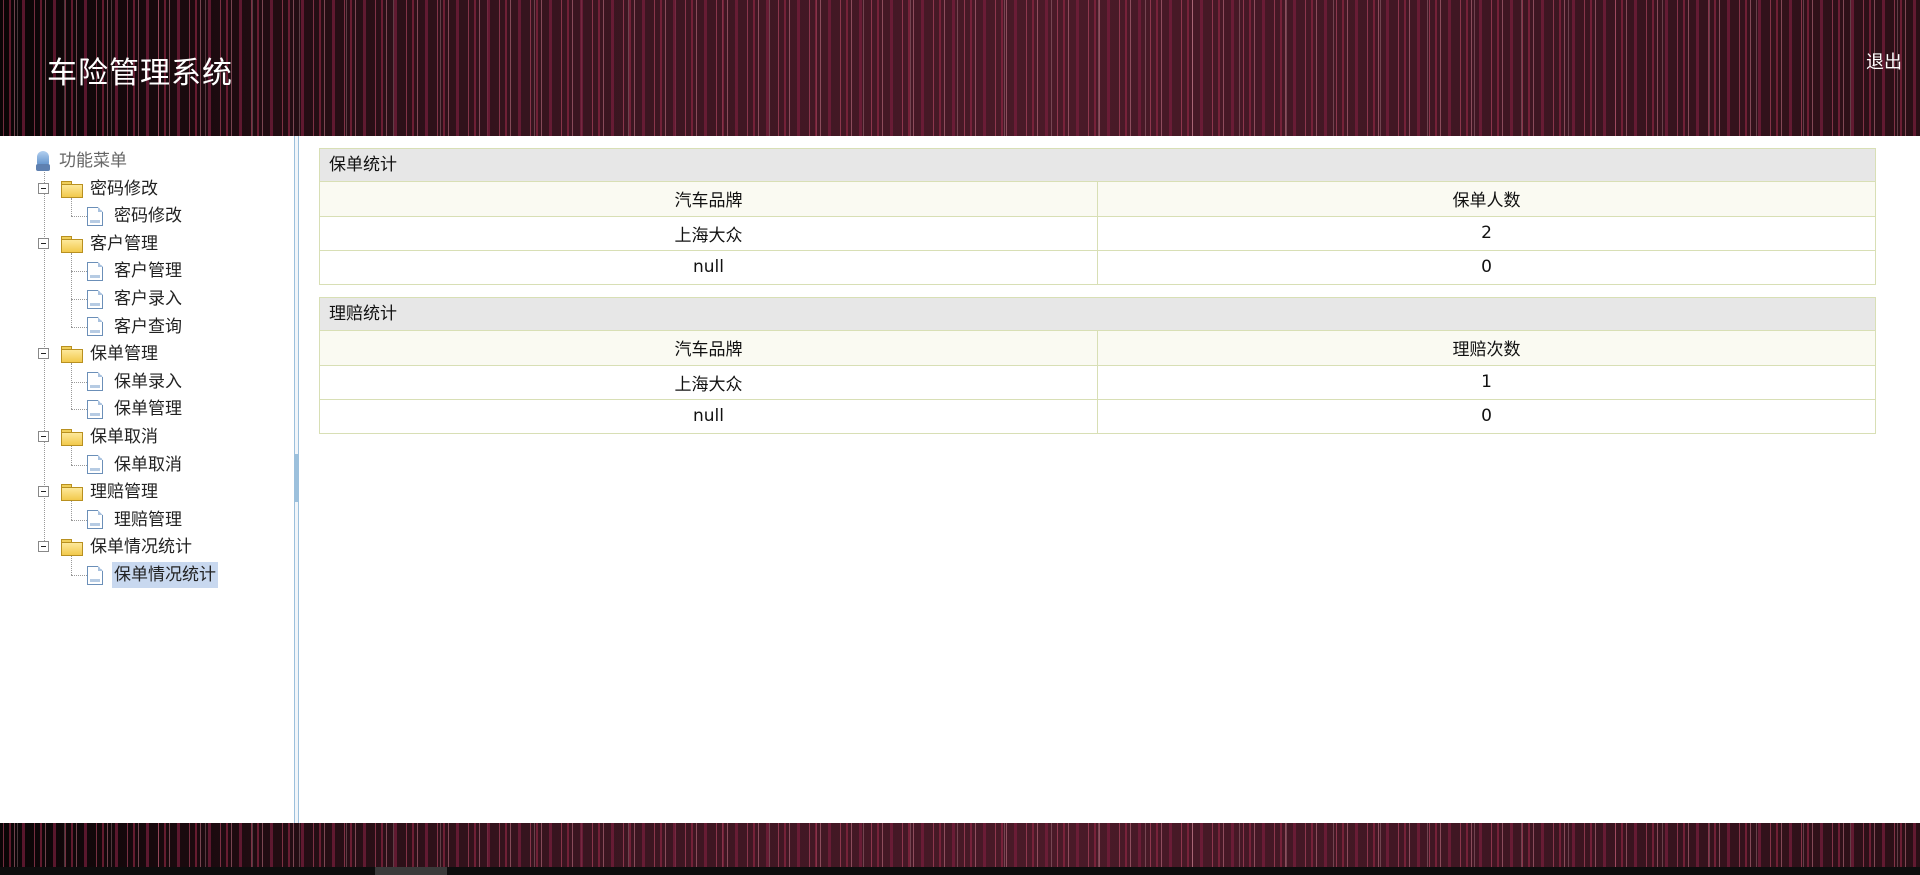  I want to click on claim-stats-table: 汽车品牌 理赔次数 上海大众 1 null 0, so click(1097, 382).